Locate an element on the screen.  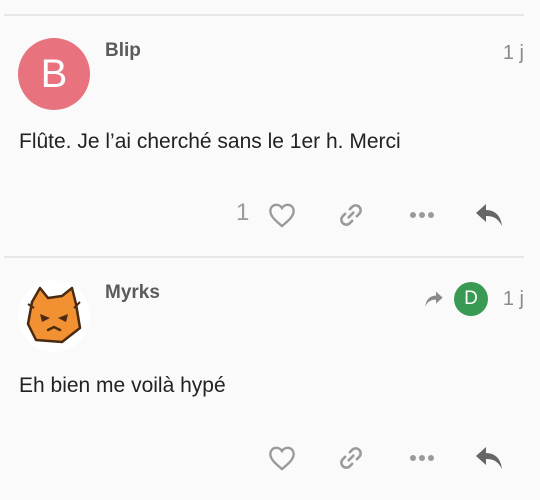
orange-cat-mascot-icon is located at coordinates (54, 315).